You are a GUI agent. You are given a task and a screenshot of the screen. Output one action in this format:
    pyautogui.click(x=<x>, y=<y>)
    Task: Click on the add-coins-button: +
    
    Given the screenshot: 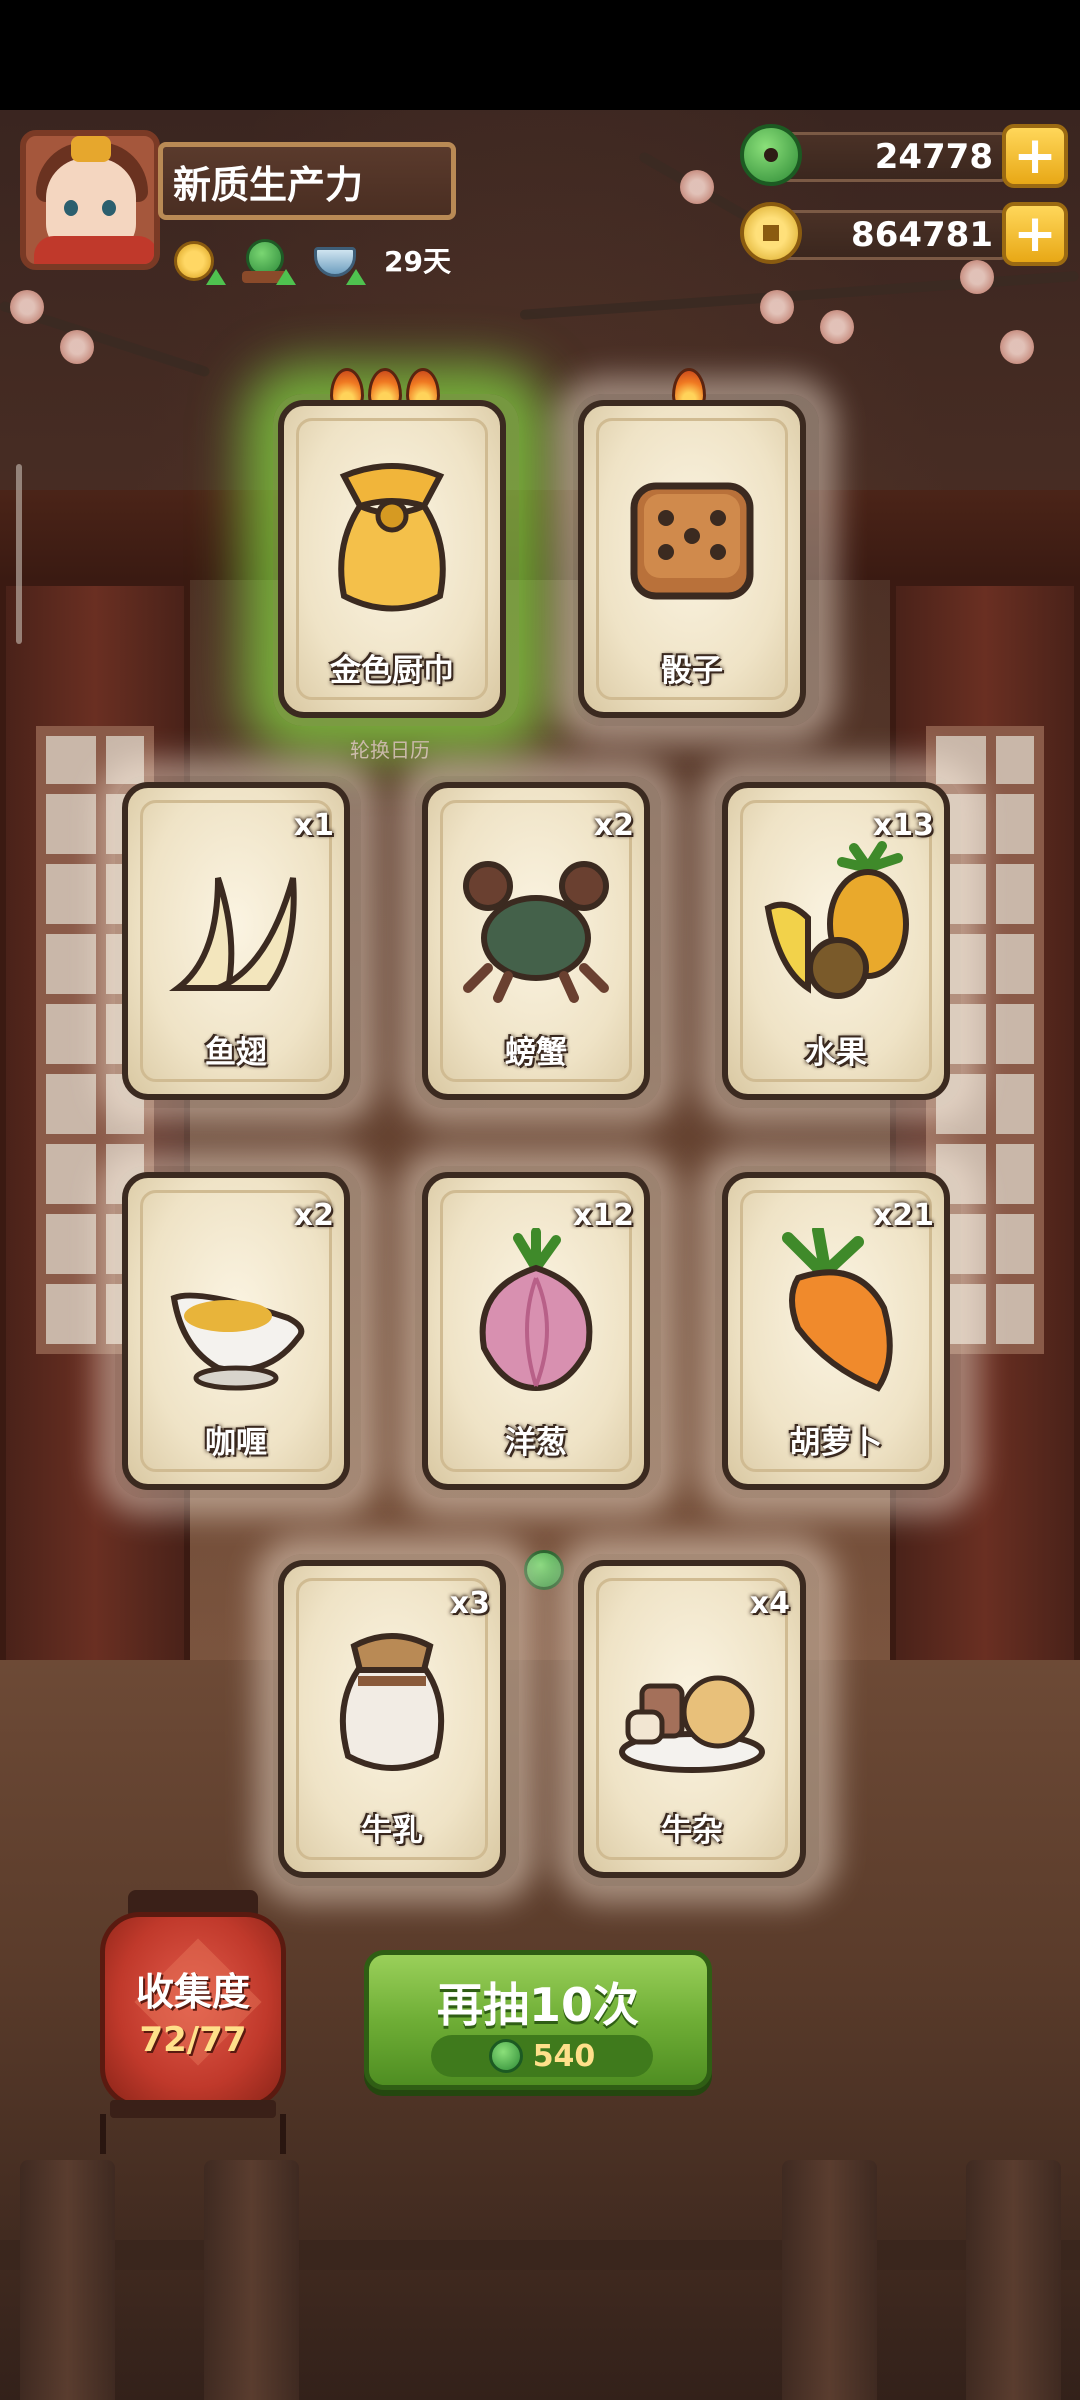 What is the action you would take?
    pyautogui.click(x=1035, y=234)
    